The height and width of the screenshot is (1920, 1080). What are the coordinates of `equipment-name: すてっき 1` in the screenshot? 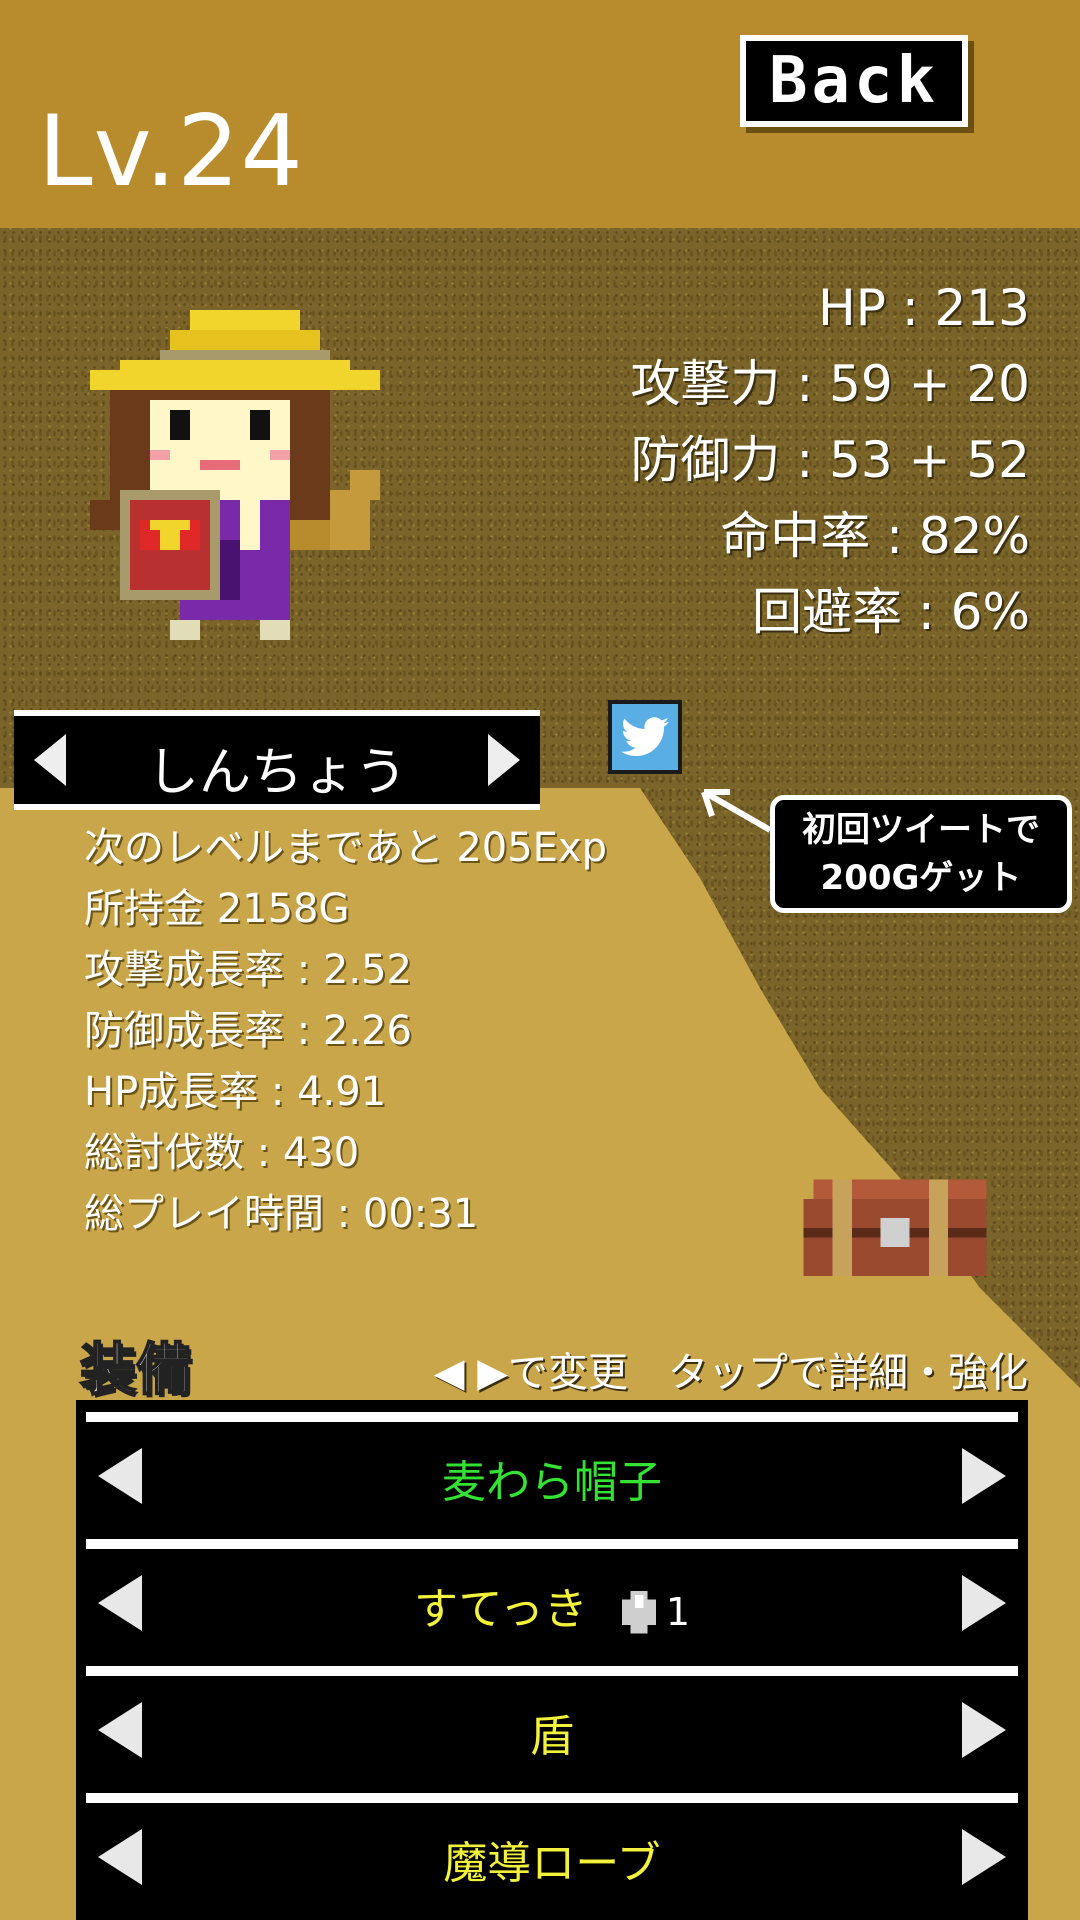 It's located at (552, 1605).